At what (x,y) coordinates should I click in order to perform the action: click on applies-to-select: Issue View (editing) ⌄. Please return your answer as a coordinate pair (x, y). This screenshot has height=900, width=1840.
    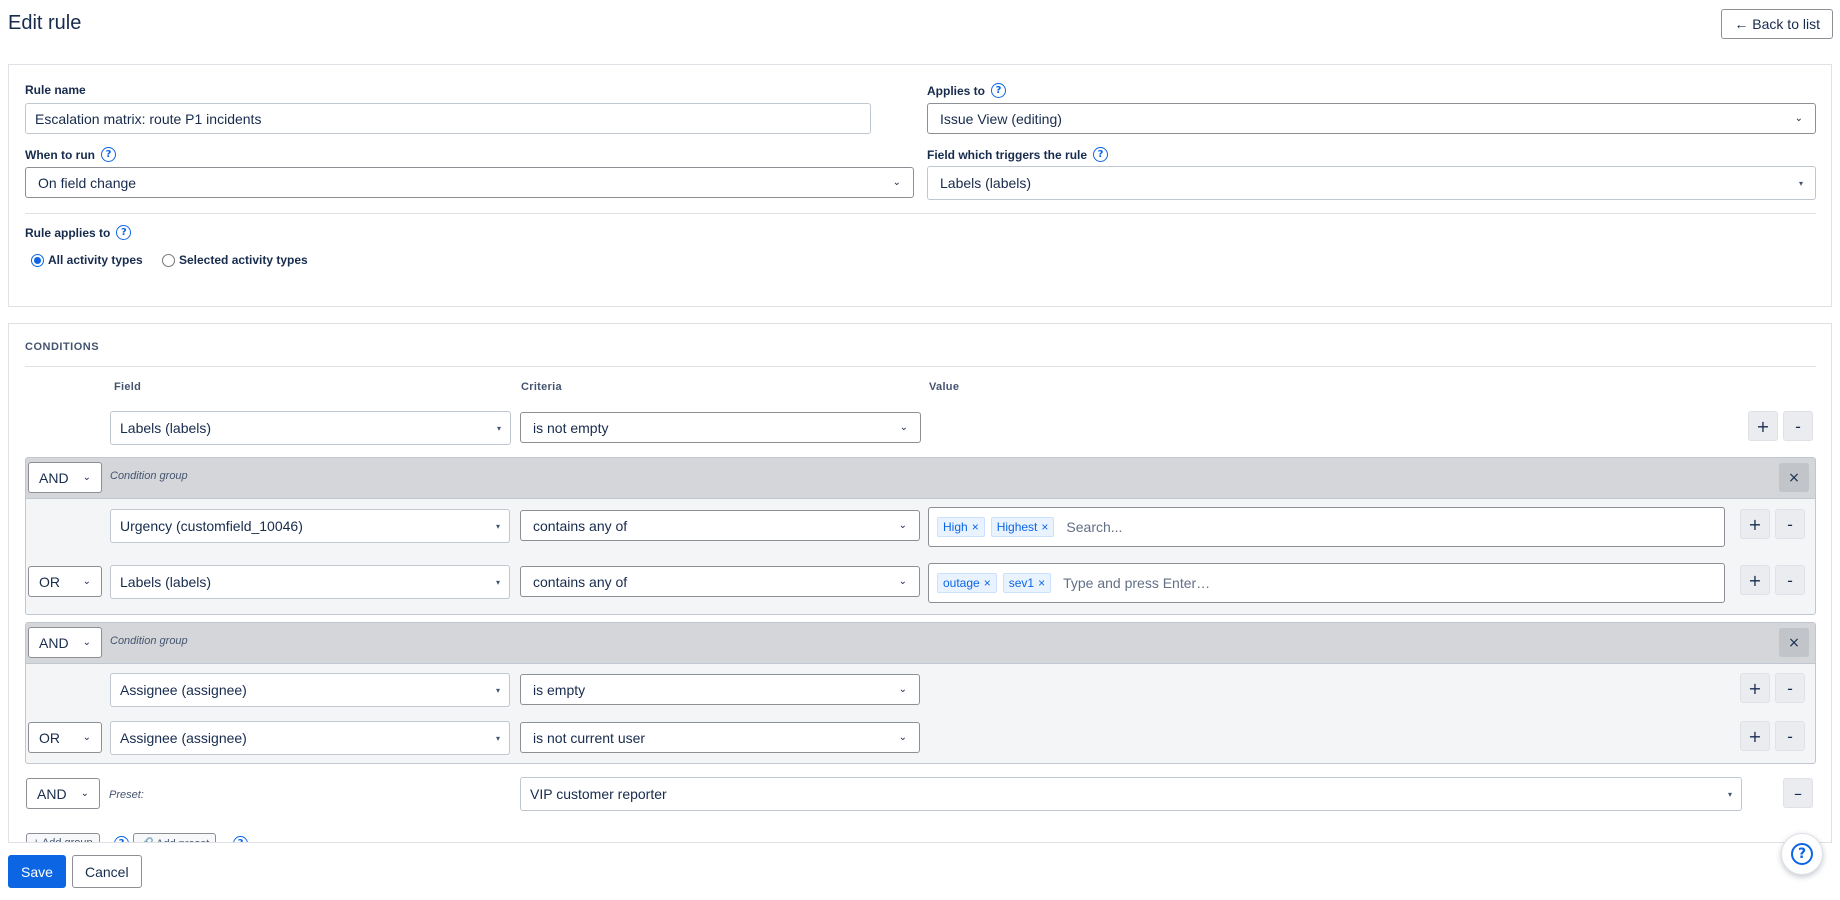
    Looking at the image, I should click on (1371, 118).